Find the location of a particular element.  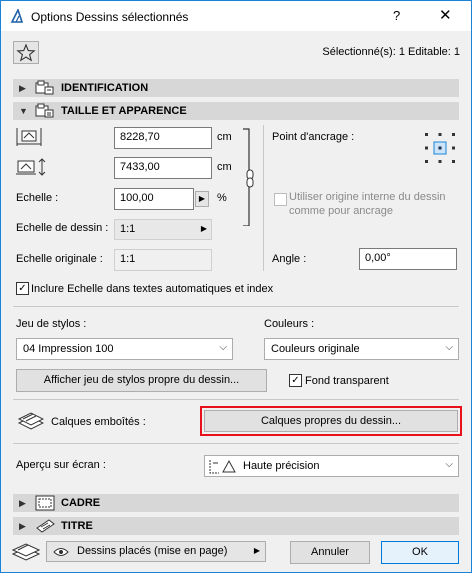

section-taille-apparence: ▼ TAILLE ET APPARENCE is located at coordinates (236, 111).